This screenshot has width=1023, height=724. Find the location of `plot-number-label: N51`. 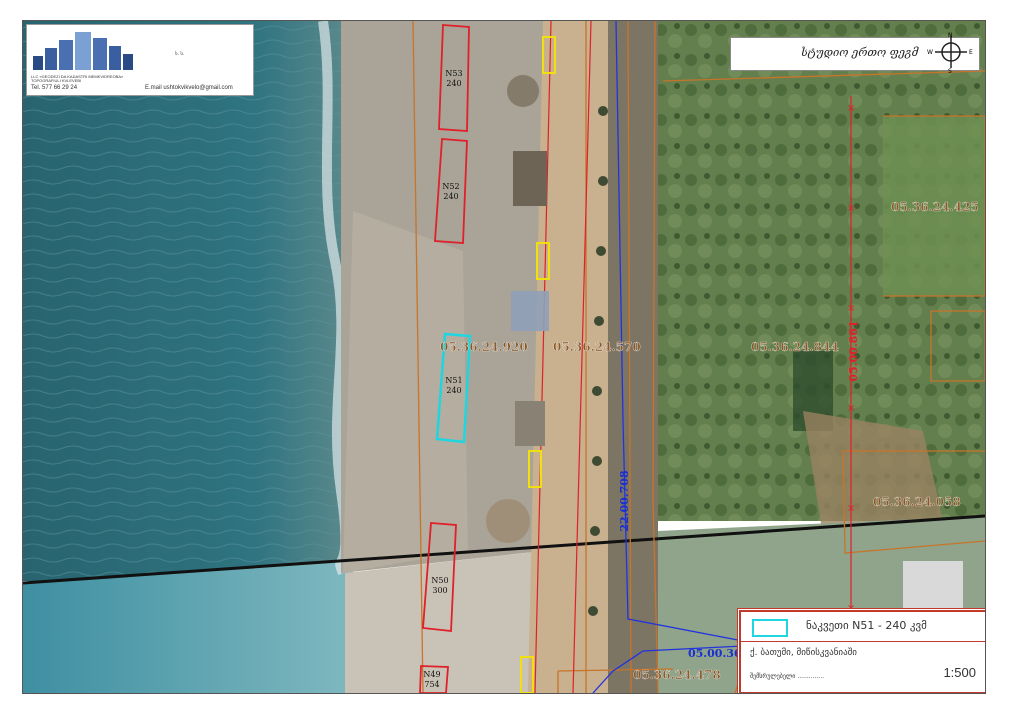

plot-number-label: N51 is located at coordinates (453, 380).